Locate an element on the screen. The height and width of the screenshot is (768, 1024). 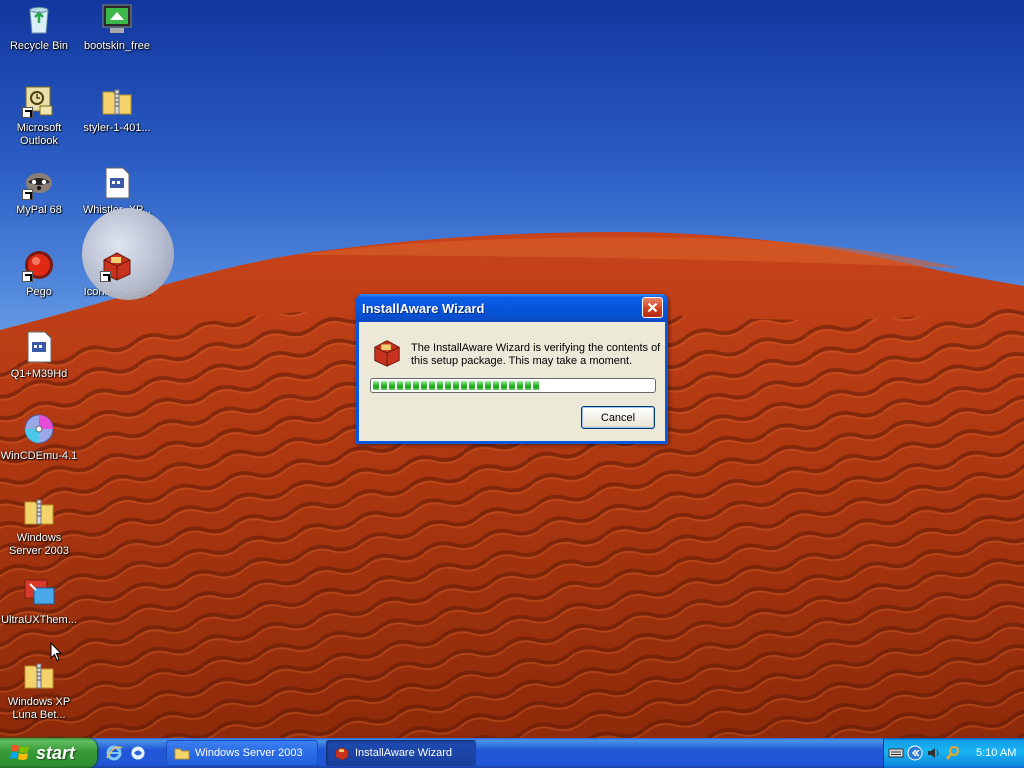
desktop-icon-q1-m39hd: Q1+M39Hd is located at coordinates (39, 355).